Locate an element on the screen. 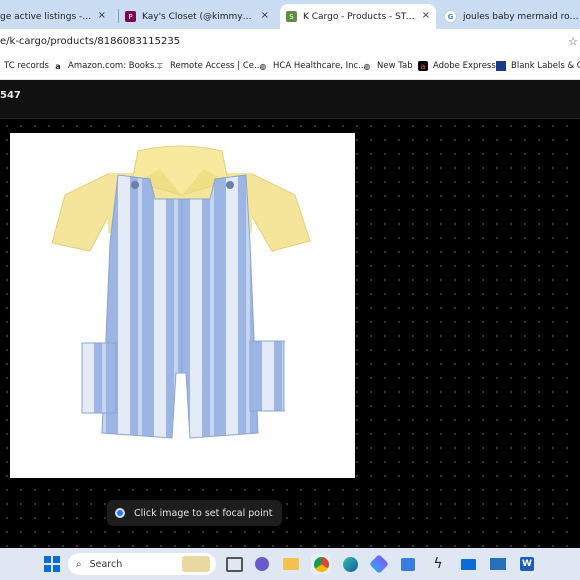 Image resolution: width=580 pixels, height=580 pixels. bookmark-adobe-express: a Adobe Express is located at coordinates (457, 66).